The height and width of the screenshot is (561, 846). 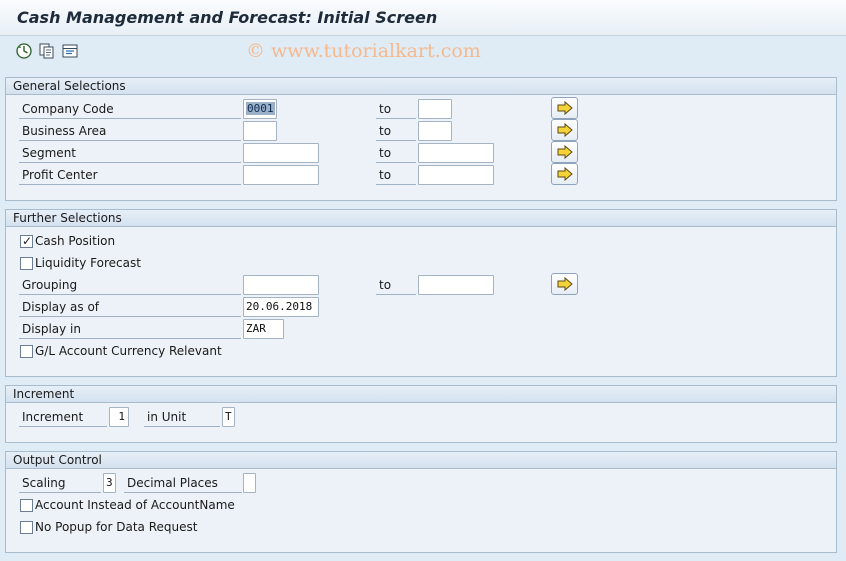 What do you see at coordinates (435, 109) in the screenshot?
I see `company-code-to-input` at bounding box center [435, 109].